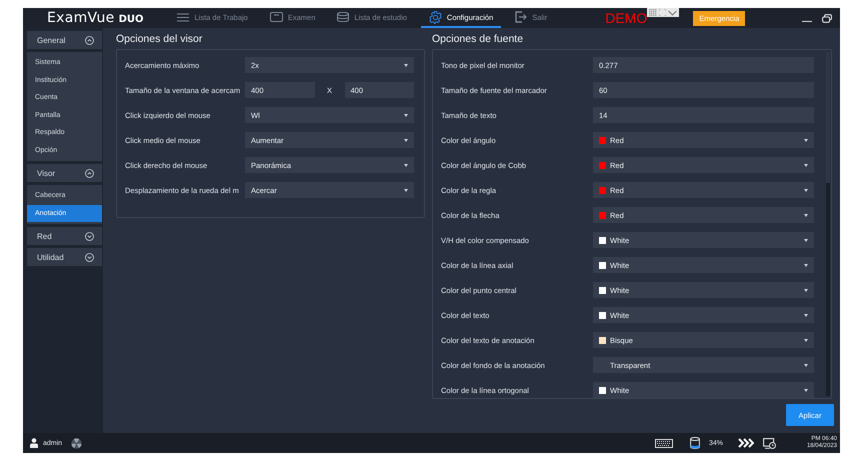 The image size is (863, 460). What do you see at coordinates (81, 18) in the screenshot?
I see `logo-text: ExamVue` at bounding box center [81, 18].